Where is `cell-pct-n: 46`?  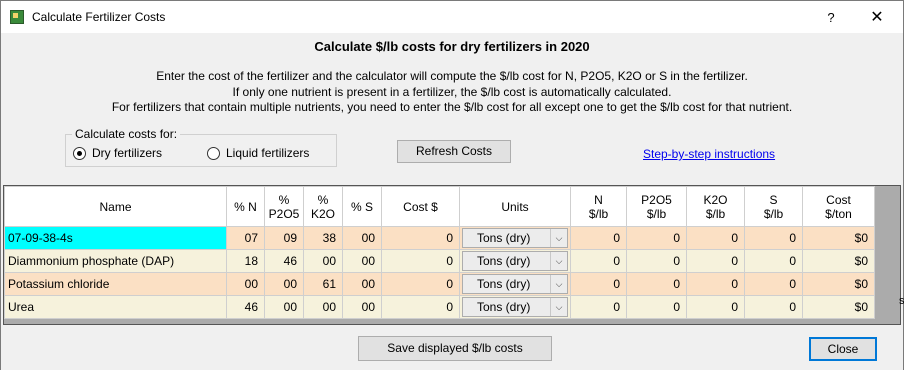
cell-pct-n: 46 is located at coordinates (245, 307).